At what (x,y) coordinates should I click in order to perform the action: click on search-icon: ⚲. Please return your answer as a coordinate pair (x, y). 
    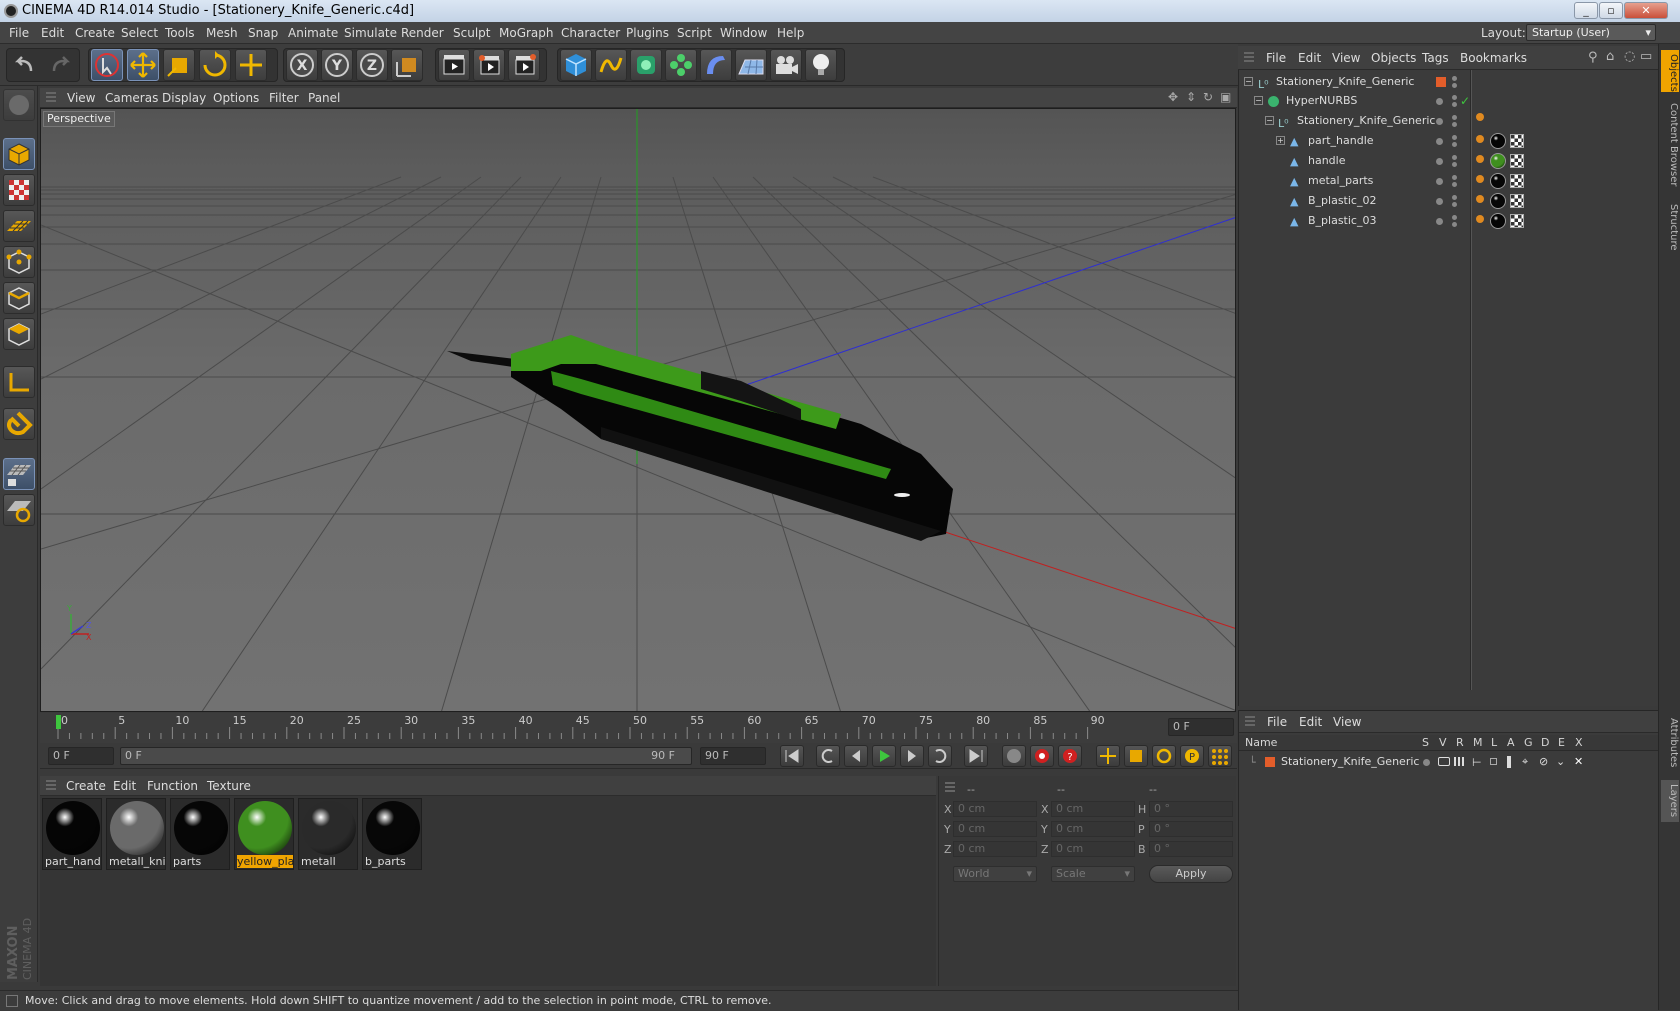
    Looking at the image, I should click on (1593, 57).